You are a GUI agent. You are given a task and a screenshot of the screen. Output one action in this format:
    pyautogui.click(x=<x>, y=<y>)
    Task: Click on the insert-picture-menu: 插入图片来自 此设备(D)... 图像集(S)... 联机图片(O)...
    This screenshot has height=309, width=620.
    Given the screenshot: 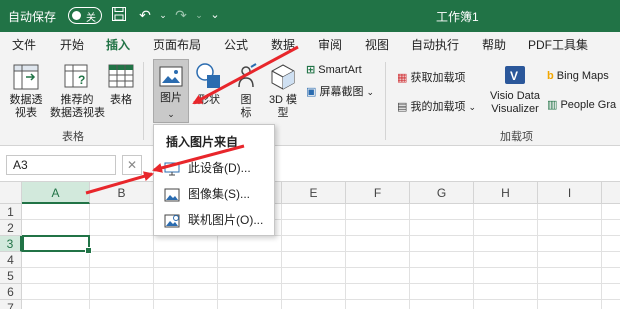 What is the action you would take?
    pyautogui.click(x=214, y=180)
    